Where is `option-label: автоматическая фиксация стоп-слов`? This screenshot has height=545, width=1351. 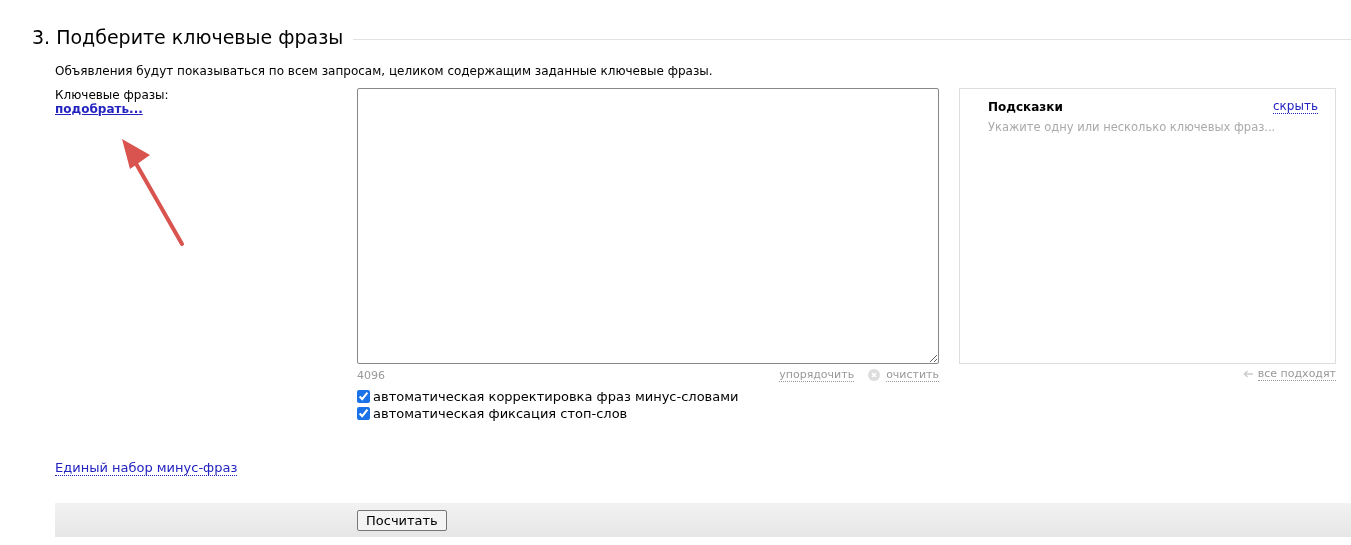 option-label: автоматическая фиксация стоп-слов is located at coordinates (500, 413).